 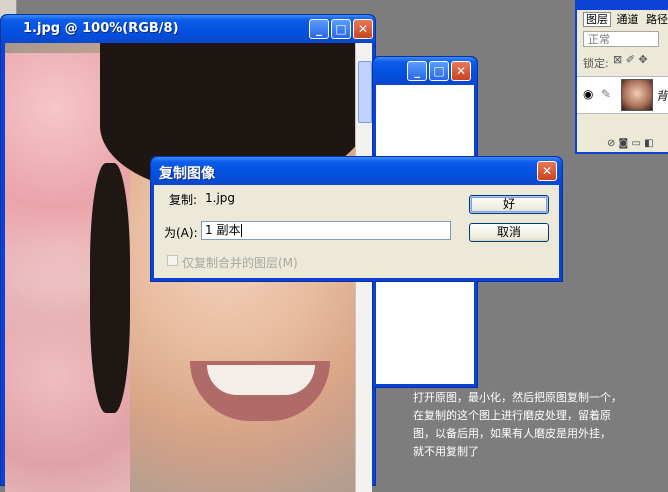 I want to click on dialog-body: 复制: 1.jpg 为(A): 1 副本 仅复制合并的图层(M) 好 取消, so click(x=356, y=231).